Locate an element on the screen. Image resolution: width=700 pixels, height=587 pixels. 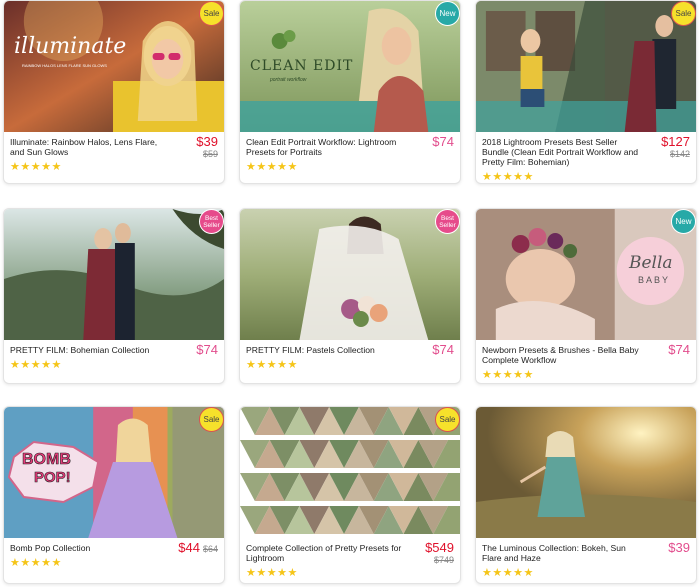
overlay-title: illuminate is located at coordinates (70, 46).